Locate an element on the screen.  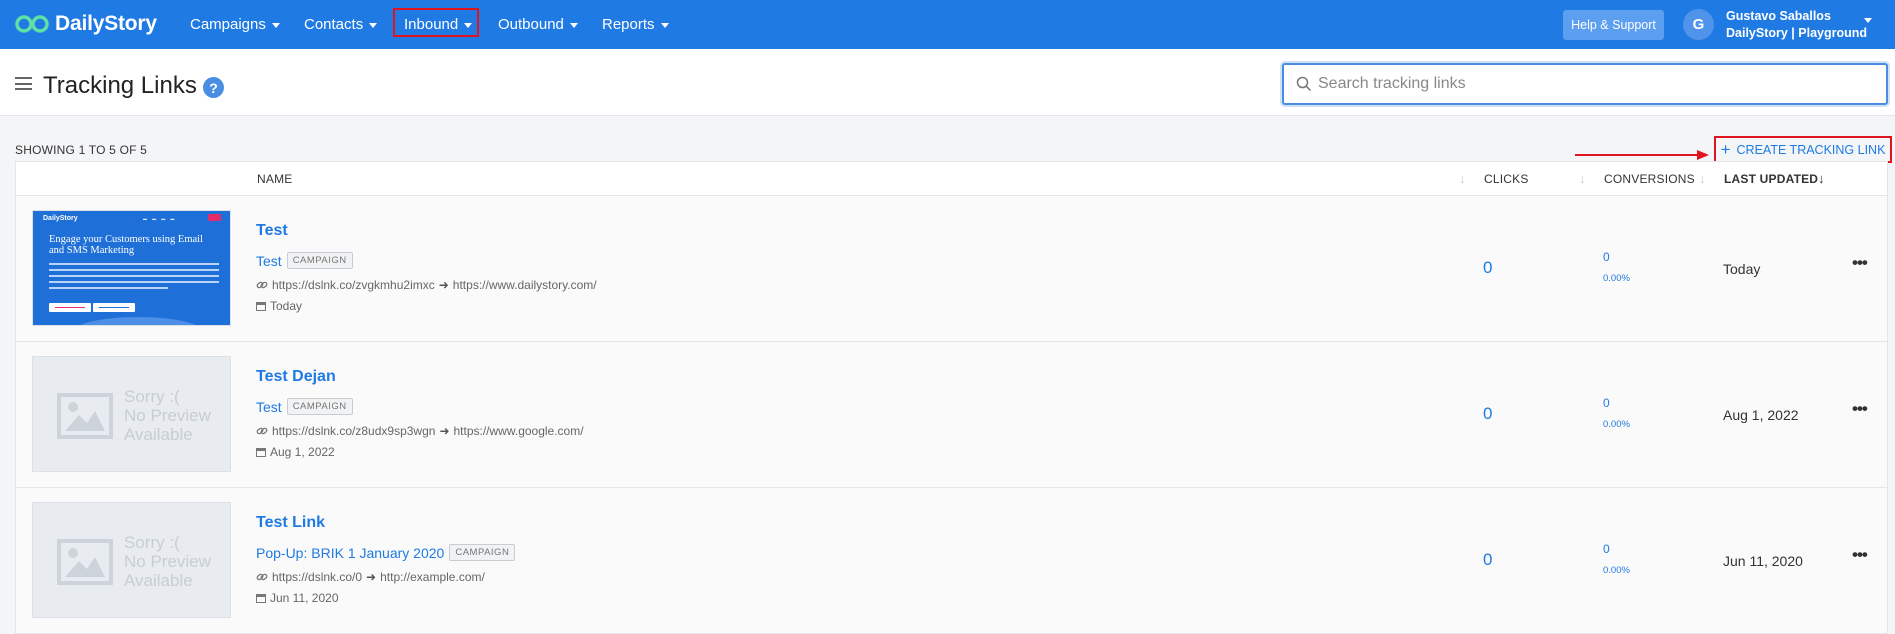
link-date: Jun 11, 2020 is located at coordinates (304, 598).